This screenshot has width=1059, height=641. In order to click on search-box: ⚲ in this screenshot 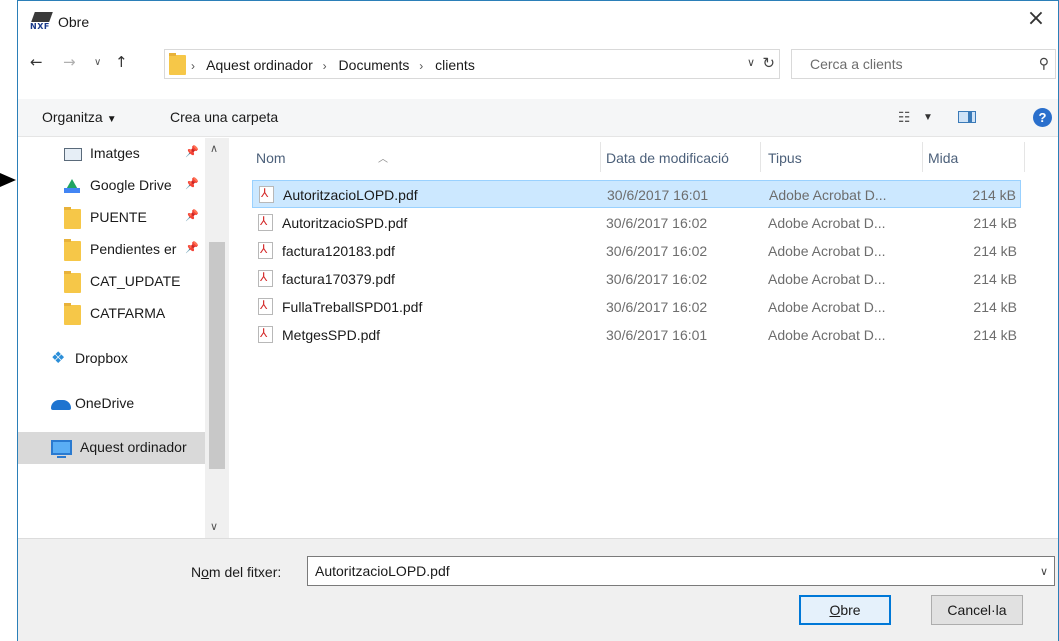, I will do `click(923, 64)`.